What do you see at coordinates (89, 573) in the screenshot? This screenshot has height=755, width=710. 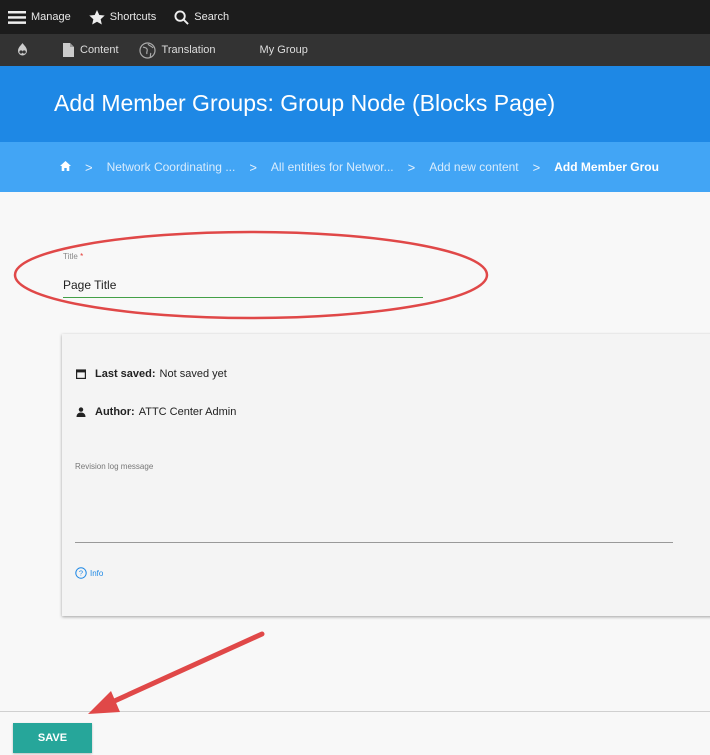 I see `info-link: ? Info` at bounding box center [89, 573].